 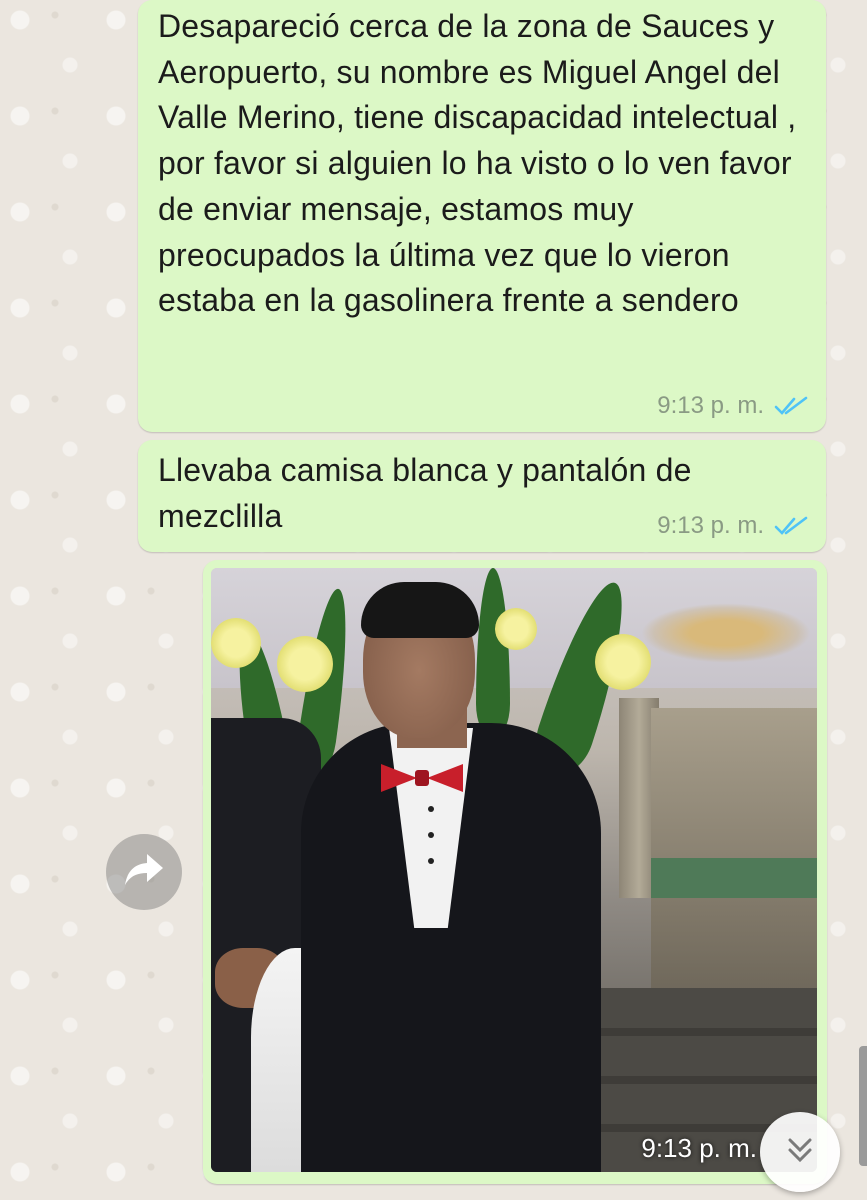 I want to click on forward-arrow-icon, so click(x=144, y=872).